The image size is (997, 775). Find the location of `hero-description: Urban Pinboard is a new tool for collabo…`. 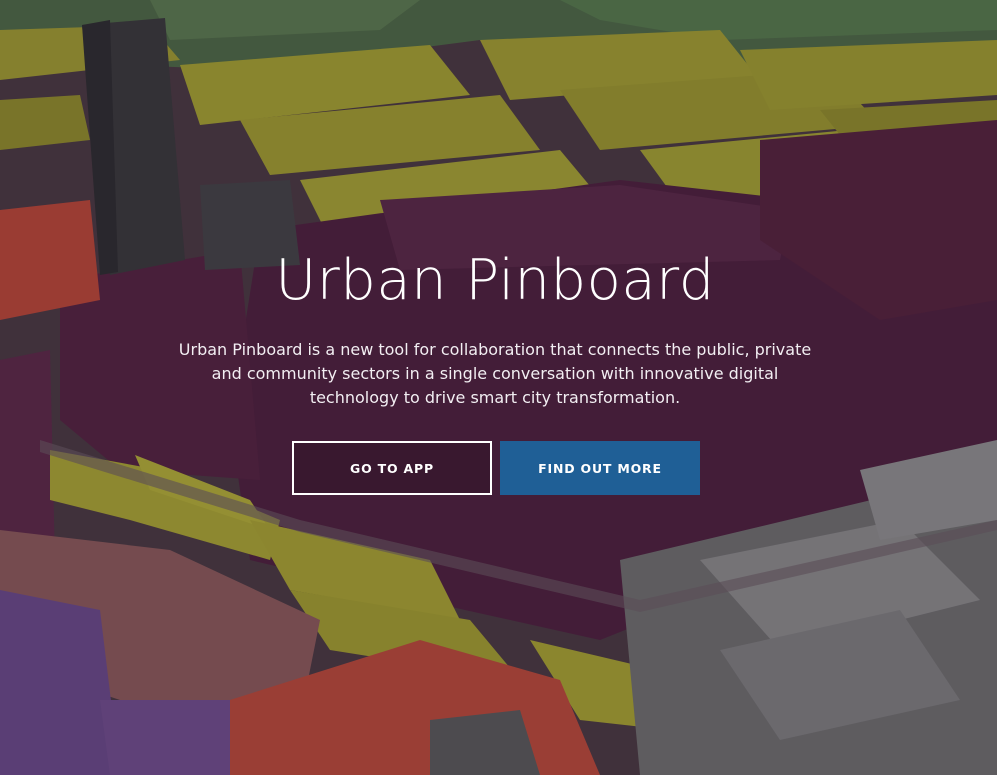

hero-description: Urban Pinboard is a new tool for collabo… is located at coordinates (495, 373).